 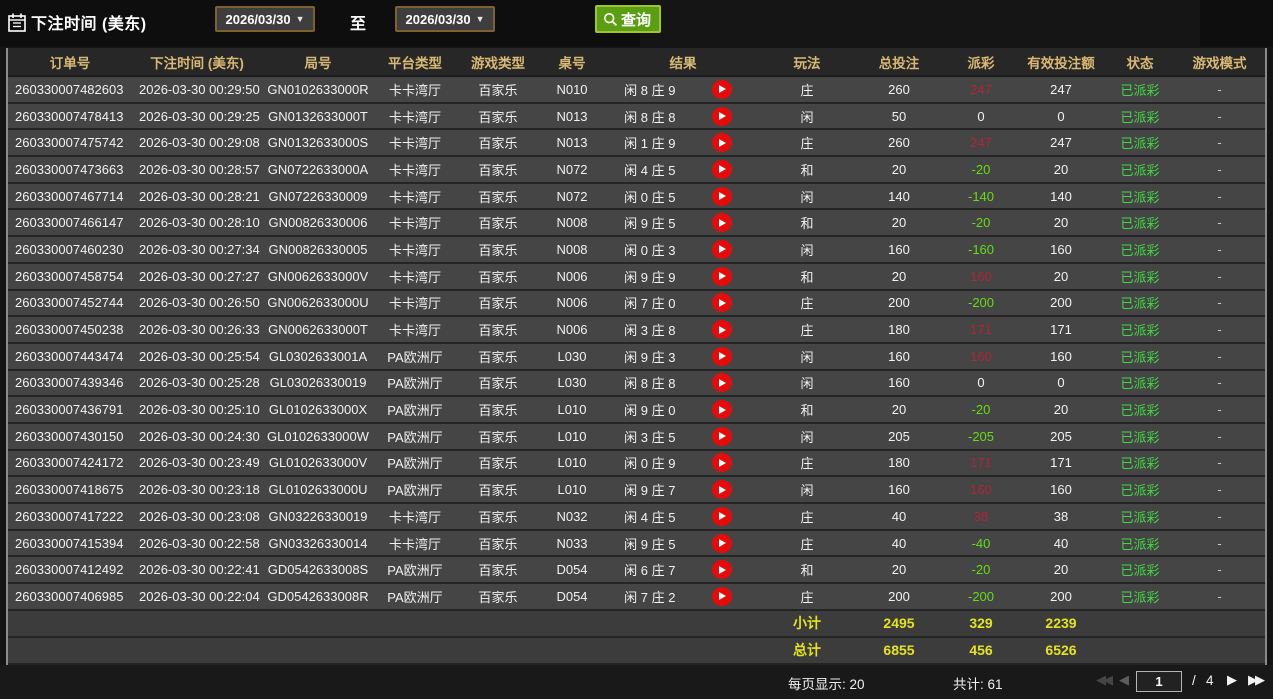 What do you see at coordinates (1061, 143) in the screenshot?
I see `valid-bet-cell: 247` at bounding box center [1061, 143].